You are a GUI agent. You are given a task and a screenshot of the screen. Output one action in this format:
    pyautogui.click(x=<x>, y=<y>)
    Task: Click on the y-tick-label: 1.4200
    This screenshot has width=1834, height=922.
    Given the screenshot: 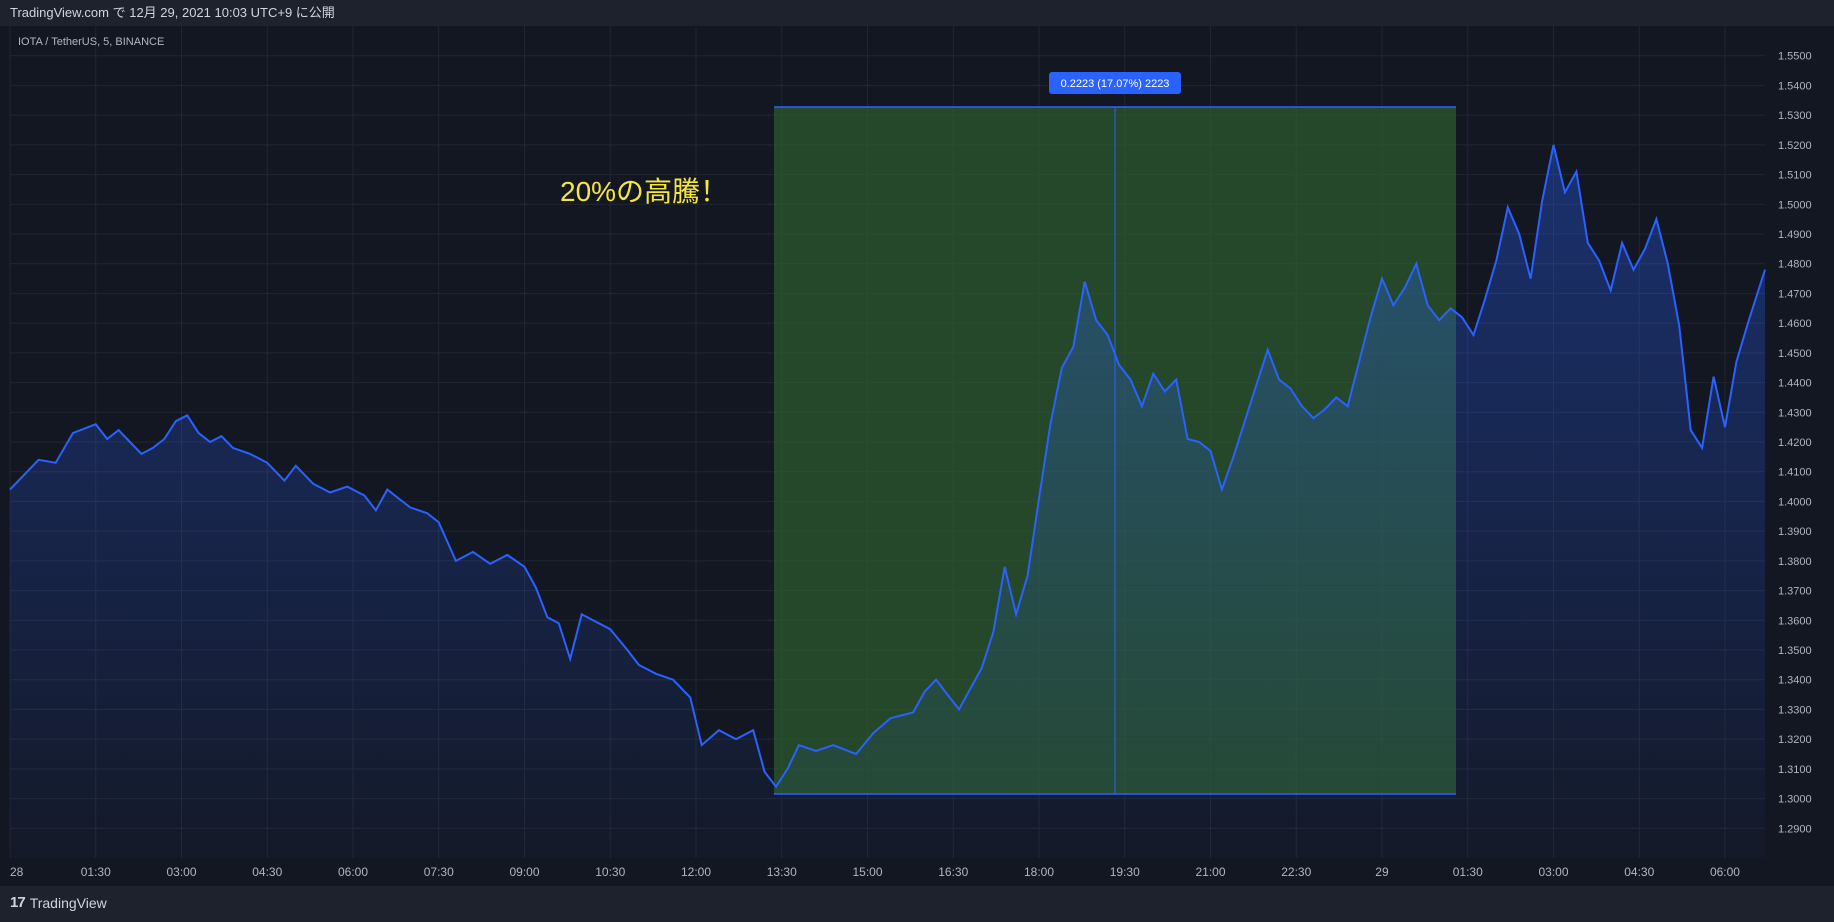 What is the action you would take?
    pyautogui.click(x=1795, y=443)
    